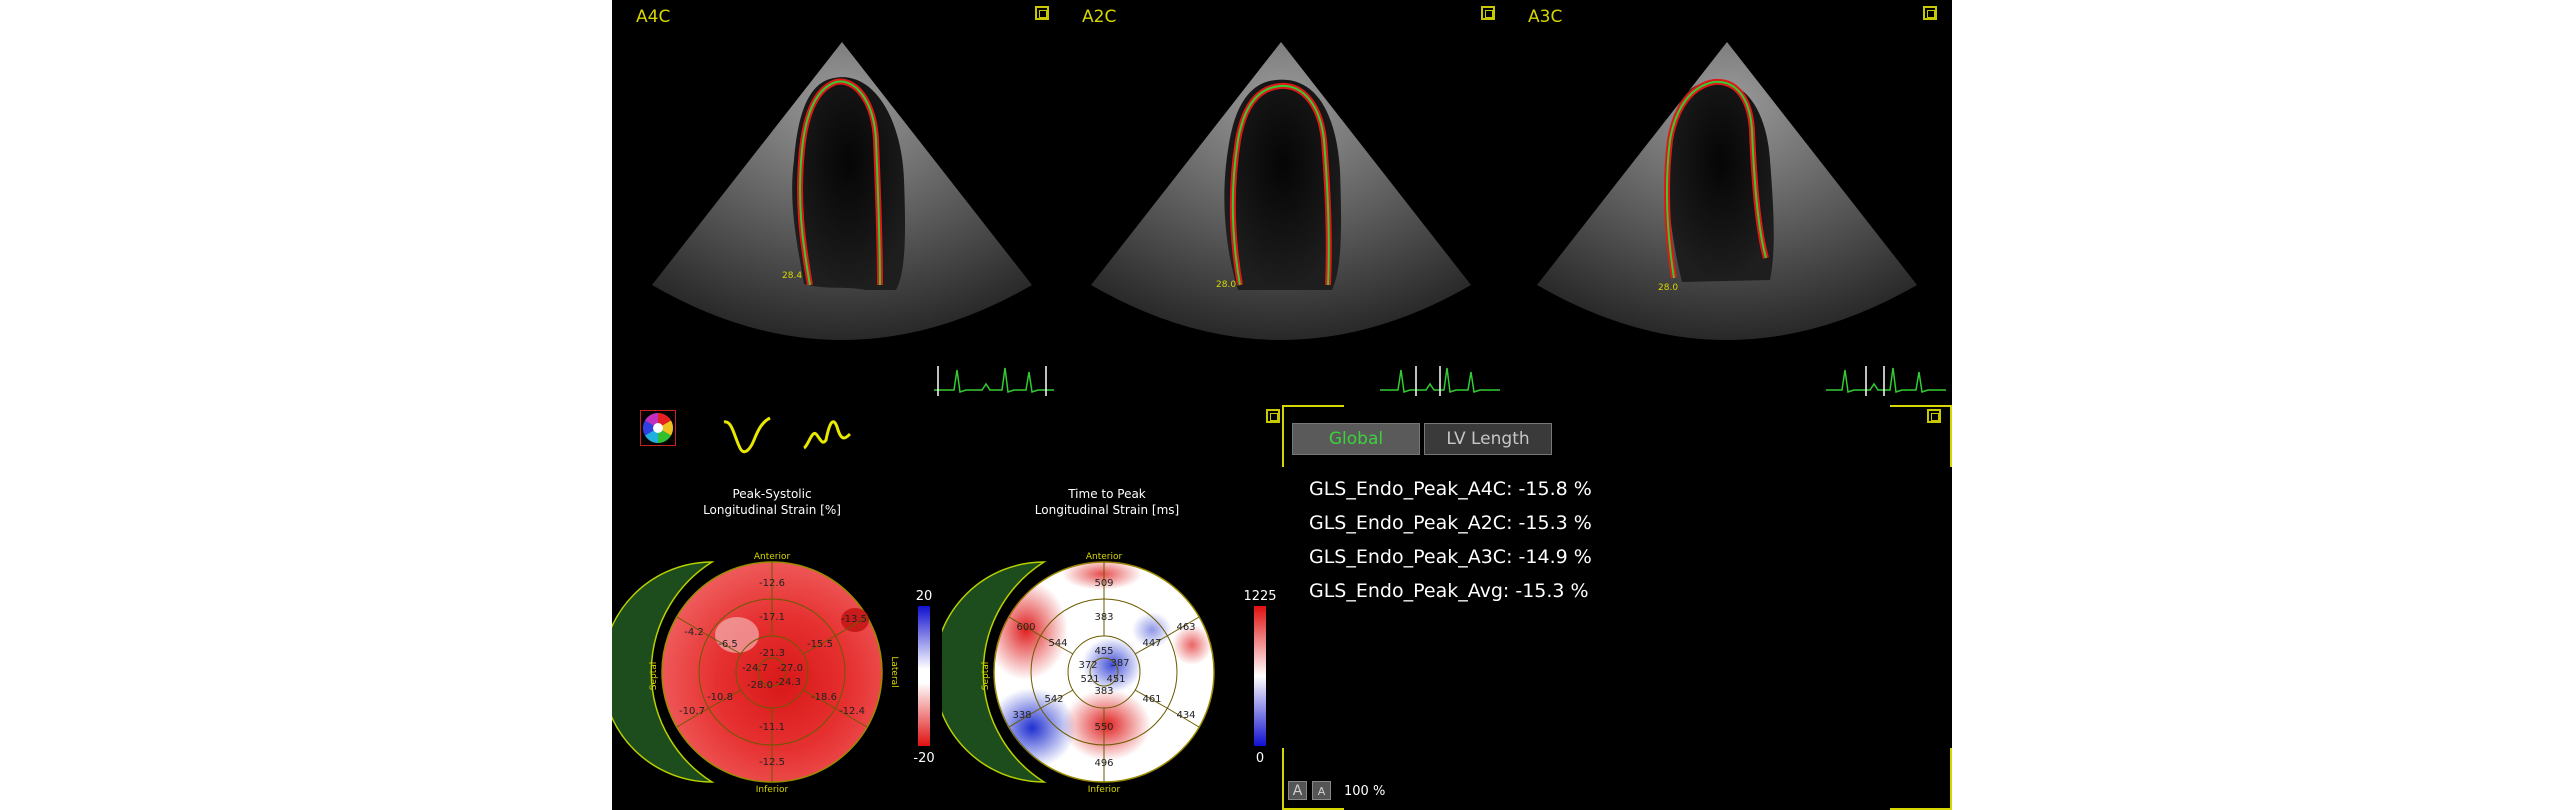 The height and width of the screenshot is (810, 2560). Describe the element at coordinates (1365, 791) in the screenshot. I see `zoom-level: 100 %` at that location.